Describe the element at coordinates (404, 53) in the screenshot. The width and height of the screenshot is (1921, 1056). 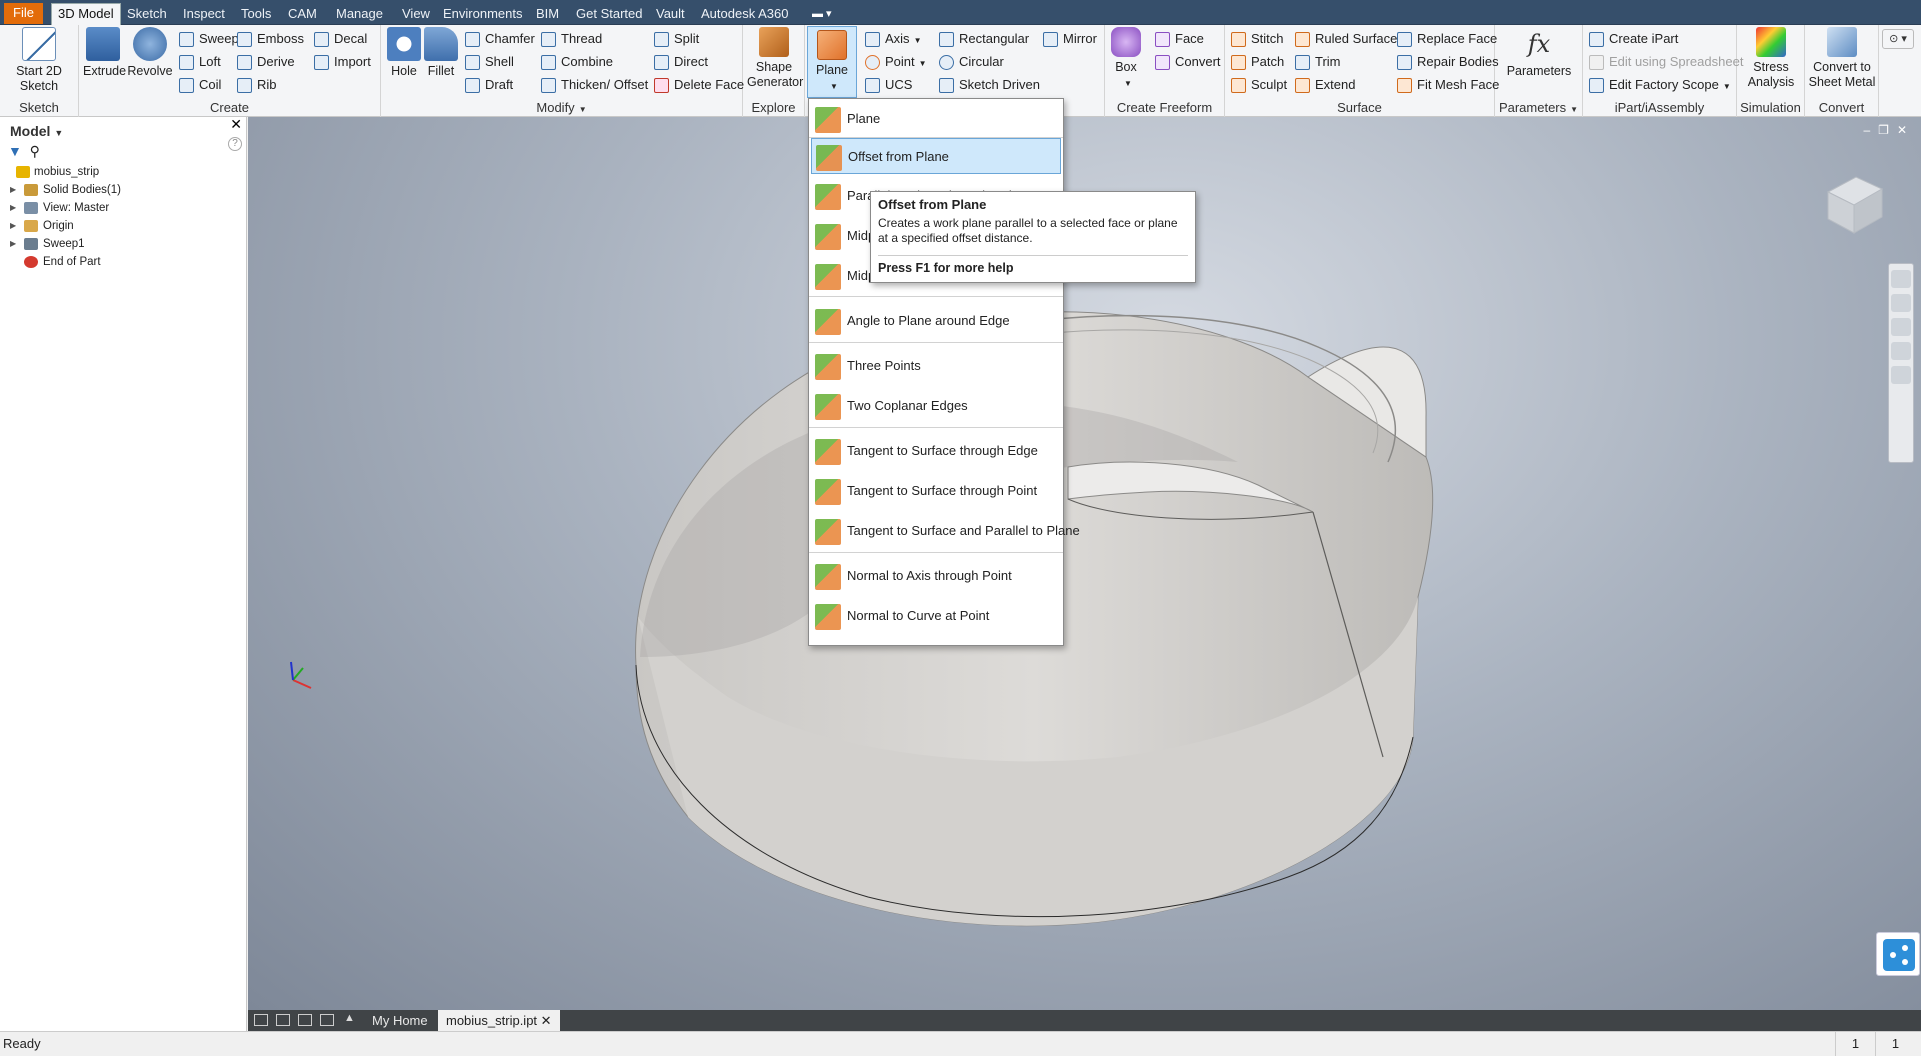
I see `hole-button: Hole` at that location.